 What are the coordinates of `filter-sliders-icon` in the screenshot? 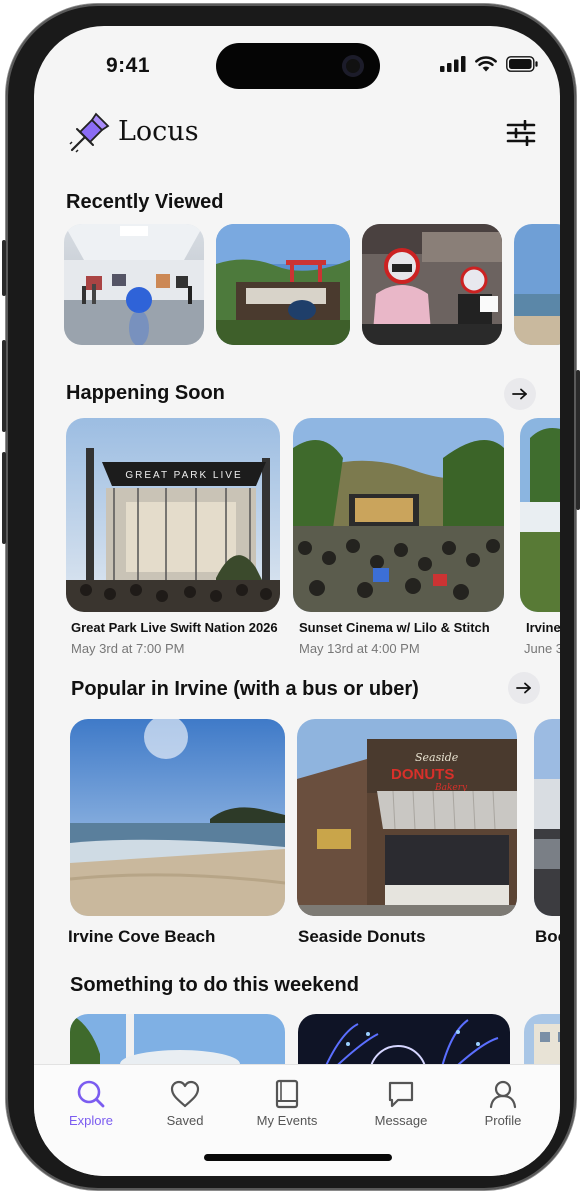 It's located at (521, 133).